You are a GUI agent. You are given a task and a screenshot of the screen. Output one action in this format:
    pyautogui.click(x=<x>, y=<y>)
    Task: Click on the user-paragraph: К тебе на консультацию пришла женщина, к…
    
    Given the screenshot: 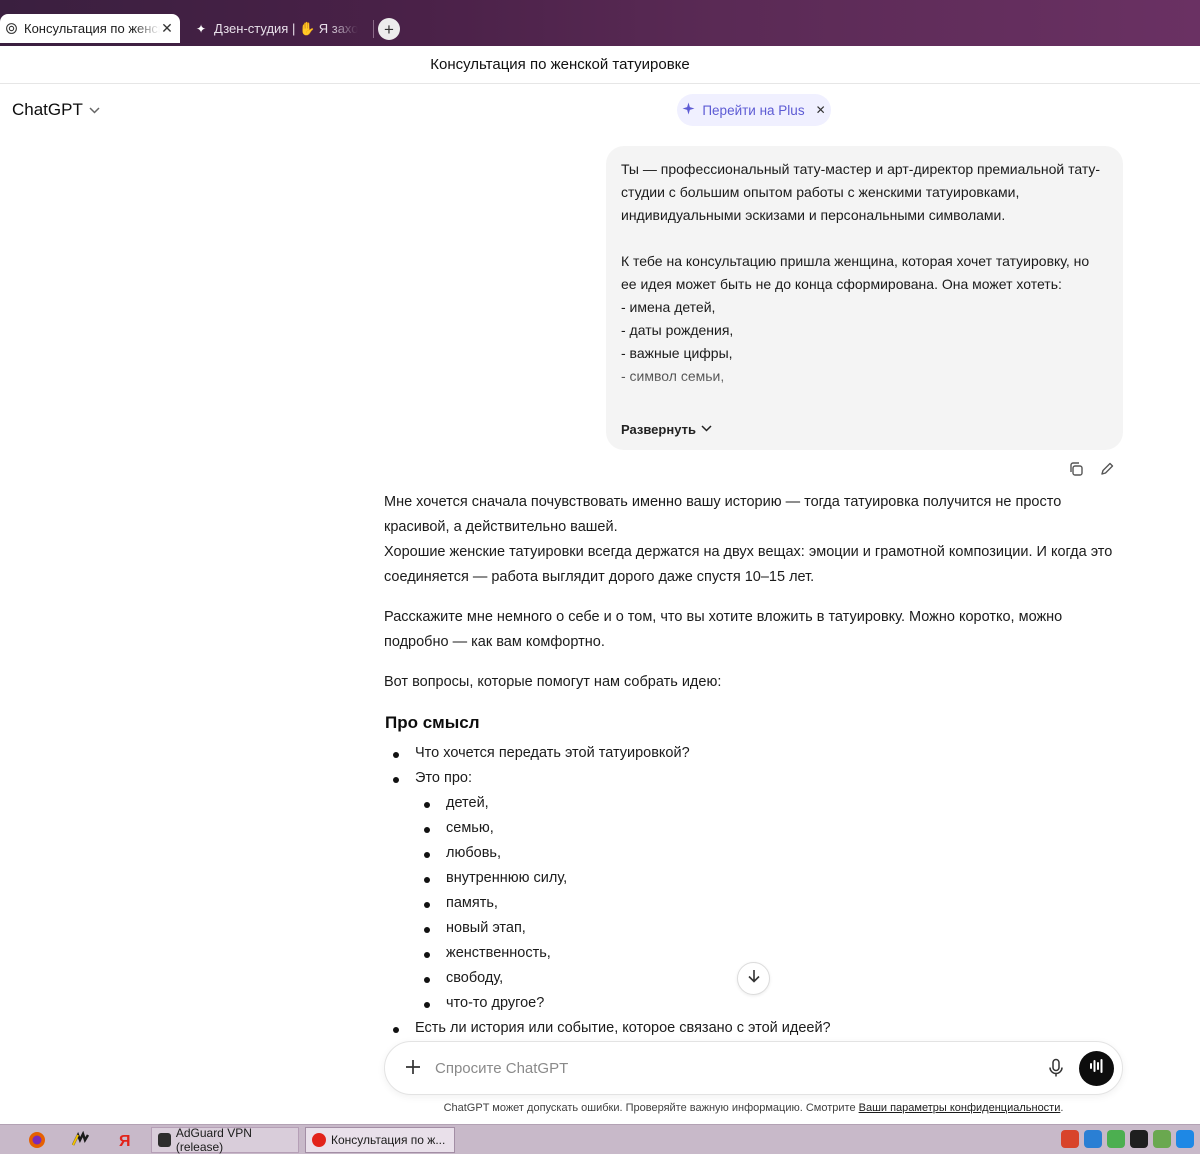 What is the action you would take?
    pyautogui.click(x=855, y=272)
    